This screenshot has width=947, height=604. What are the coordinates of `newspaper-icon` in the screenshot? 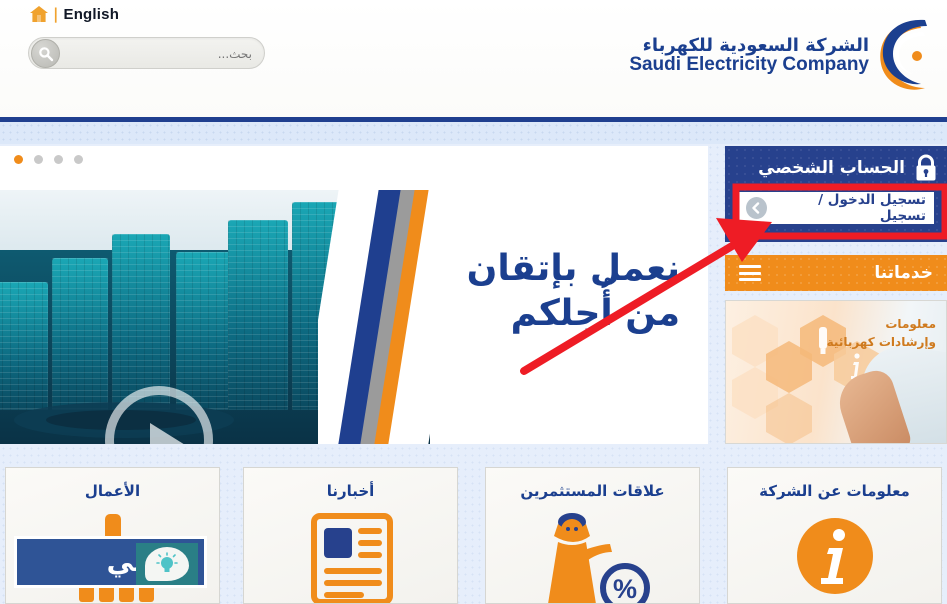 It's located at (350, 555).